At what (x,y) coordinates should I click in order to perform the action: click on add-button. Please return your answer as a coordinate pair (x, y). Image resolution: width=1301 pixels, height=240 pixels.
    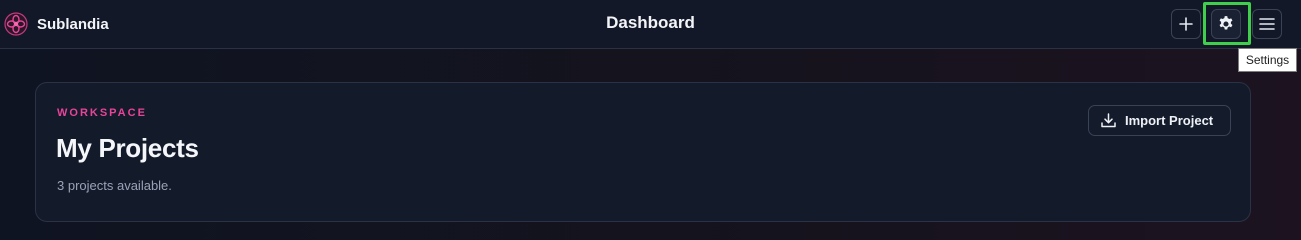
    Looking at the image, I should click on (1186, 24).